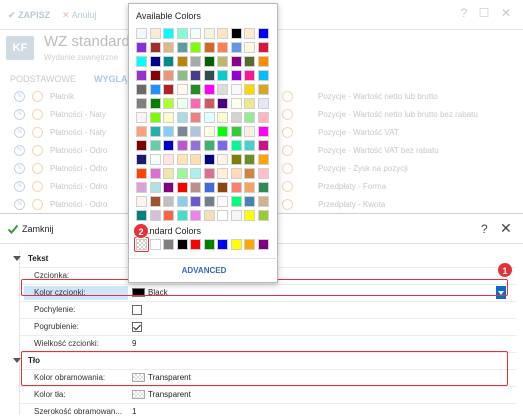  Describe the element at coordinates (268, 395) in the screenshot. I see `property-kolor-tla: Kolor tła: Transparent` at that location.